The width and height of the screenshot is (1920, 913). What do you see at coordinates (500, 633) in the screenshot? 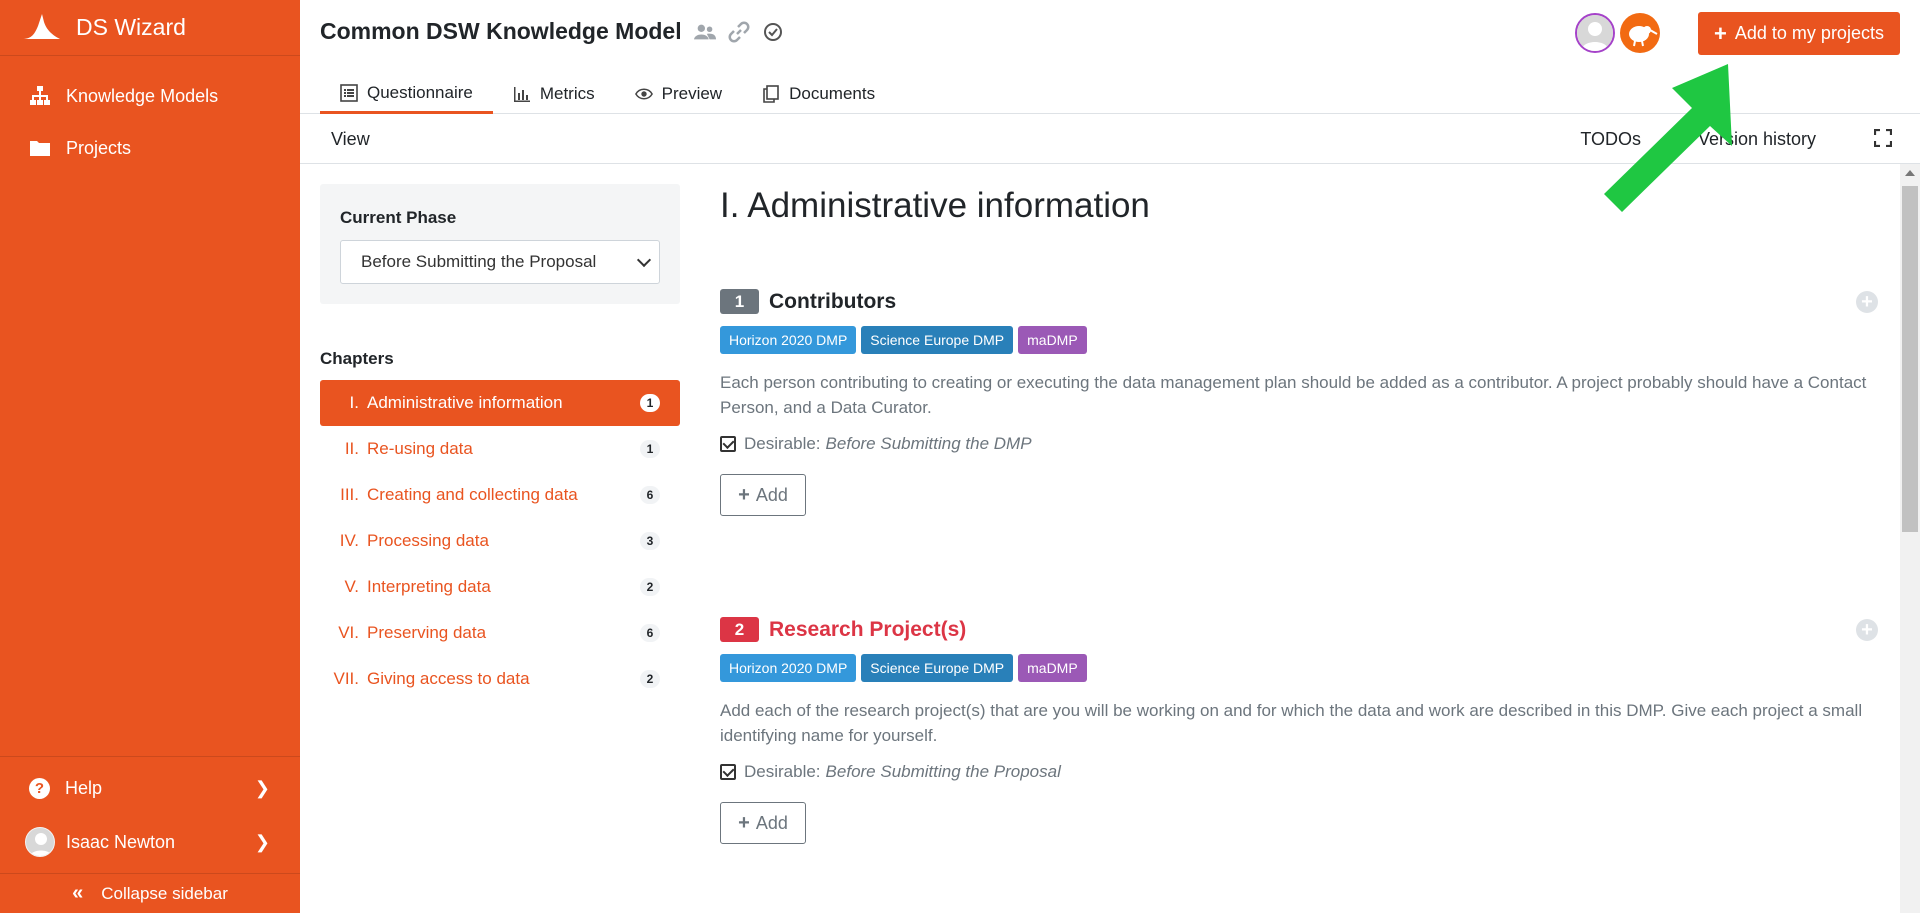
I see `chapter-item: VI. Preserving data 6` at bounding box center [500, 633].